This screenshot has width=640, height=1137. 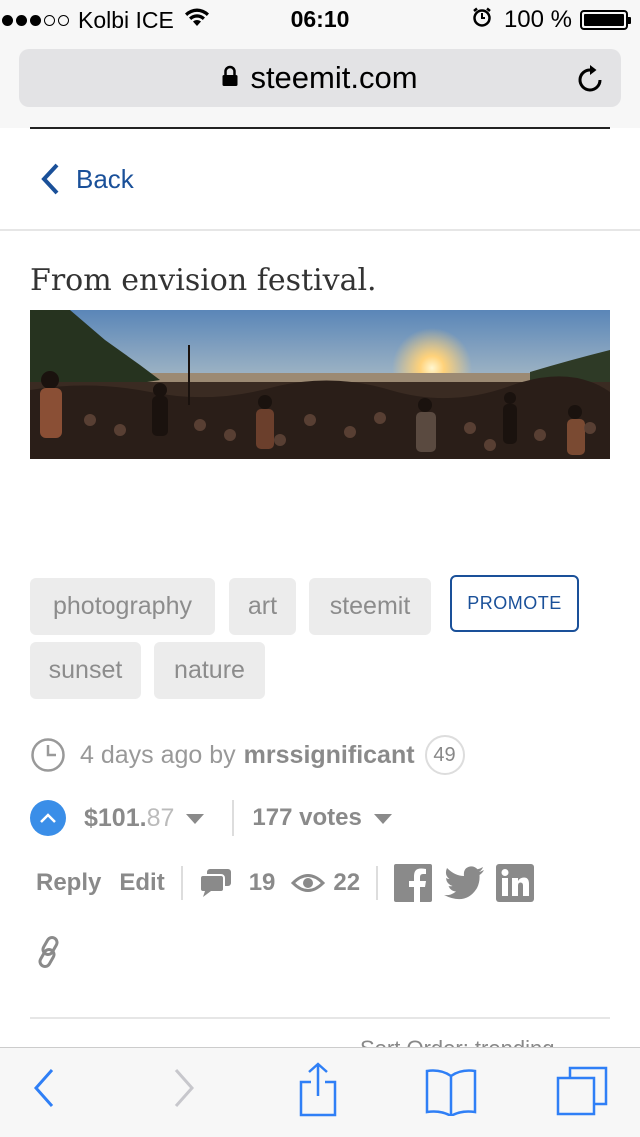 I want to click on payout-dollars: 101., so click(x=122, y=817).